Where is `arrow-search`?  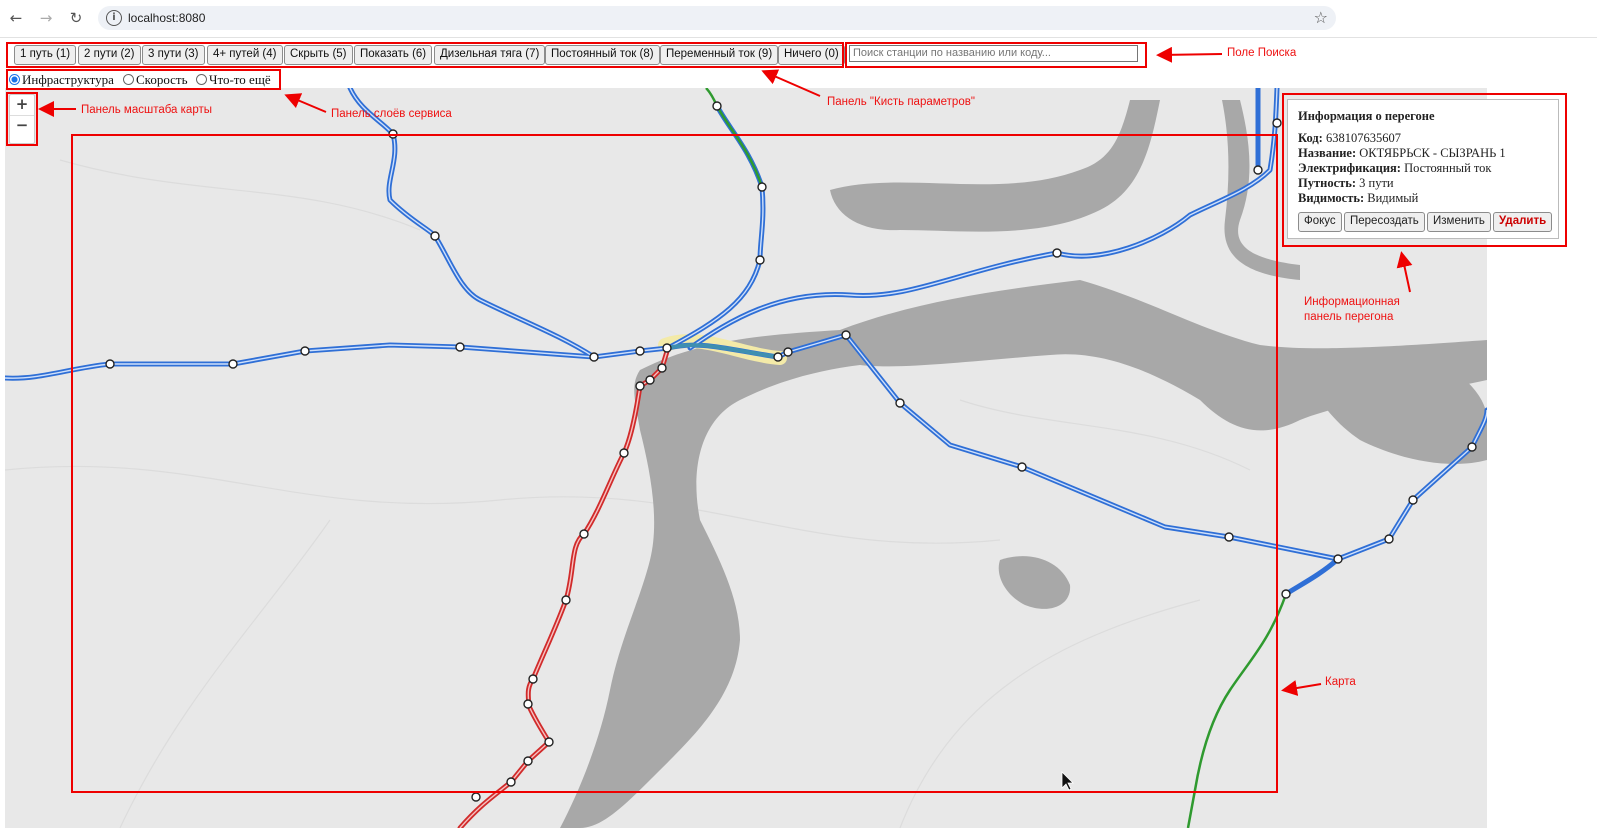 arrow-search is located at coordinates (1189, 54).